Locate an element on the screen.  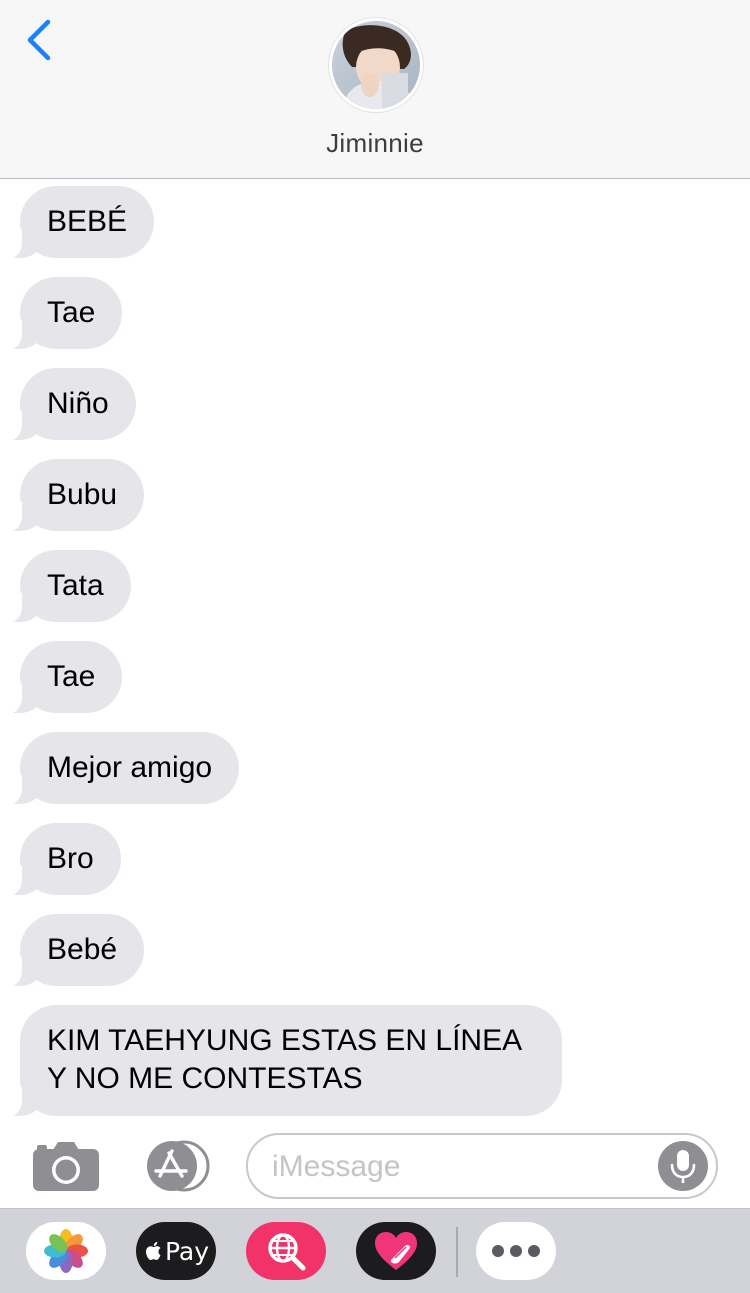
app-store-button is located at coordinates (176, 1168).